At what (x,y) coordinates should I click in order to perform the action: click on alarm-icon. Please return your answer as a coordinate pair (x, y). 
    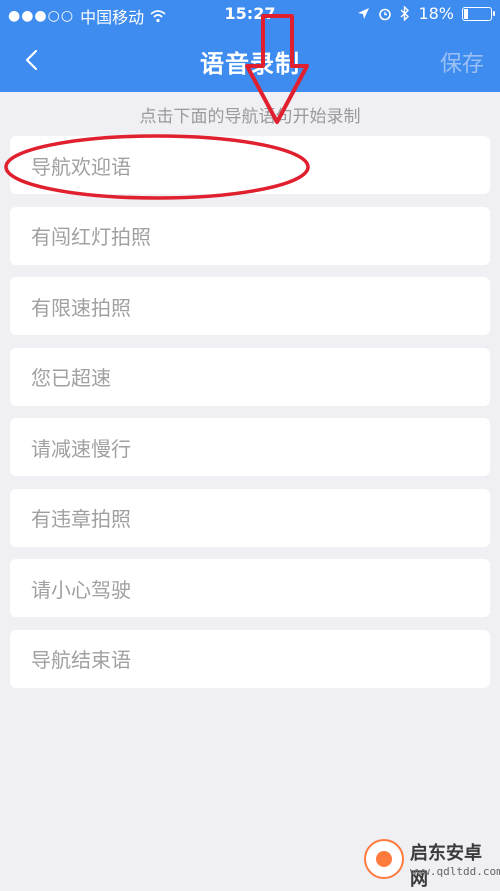
    Looking at the image, I should click on (385, 14).